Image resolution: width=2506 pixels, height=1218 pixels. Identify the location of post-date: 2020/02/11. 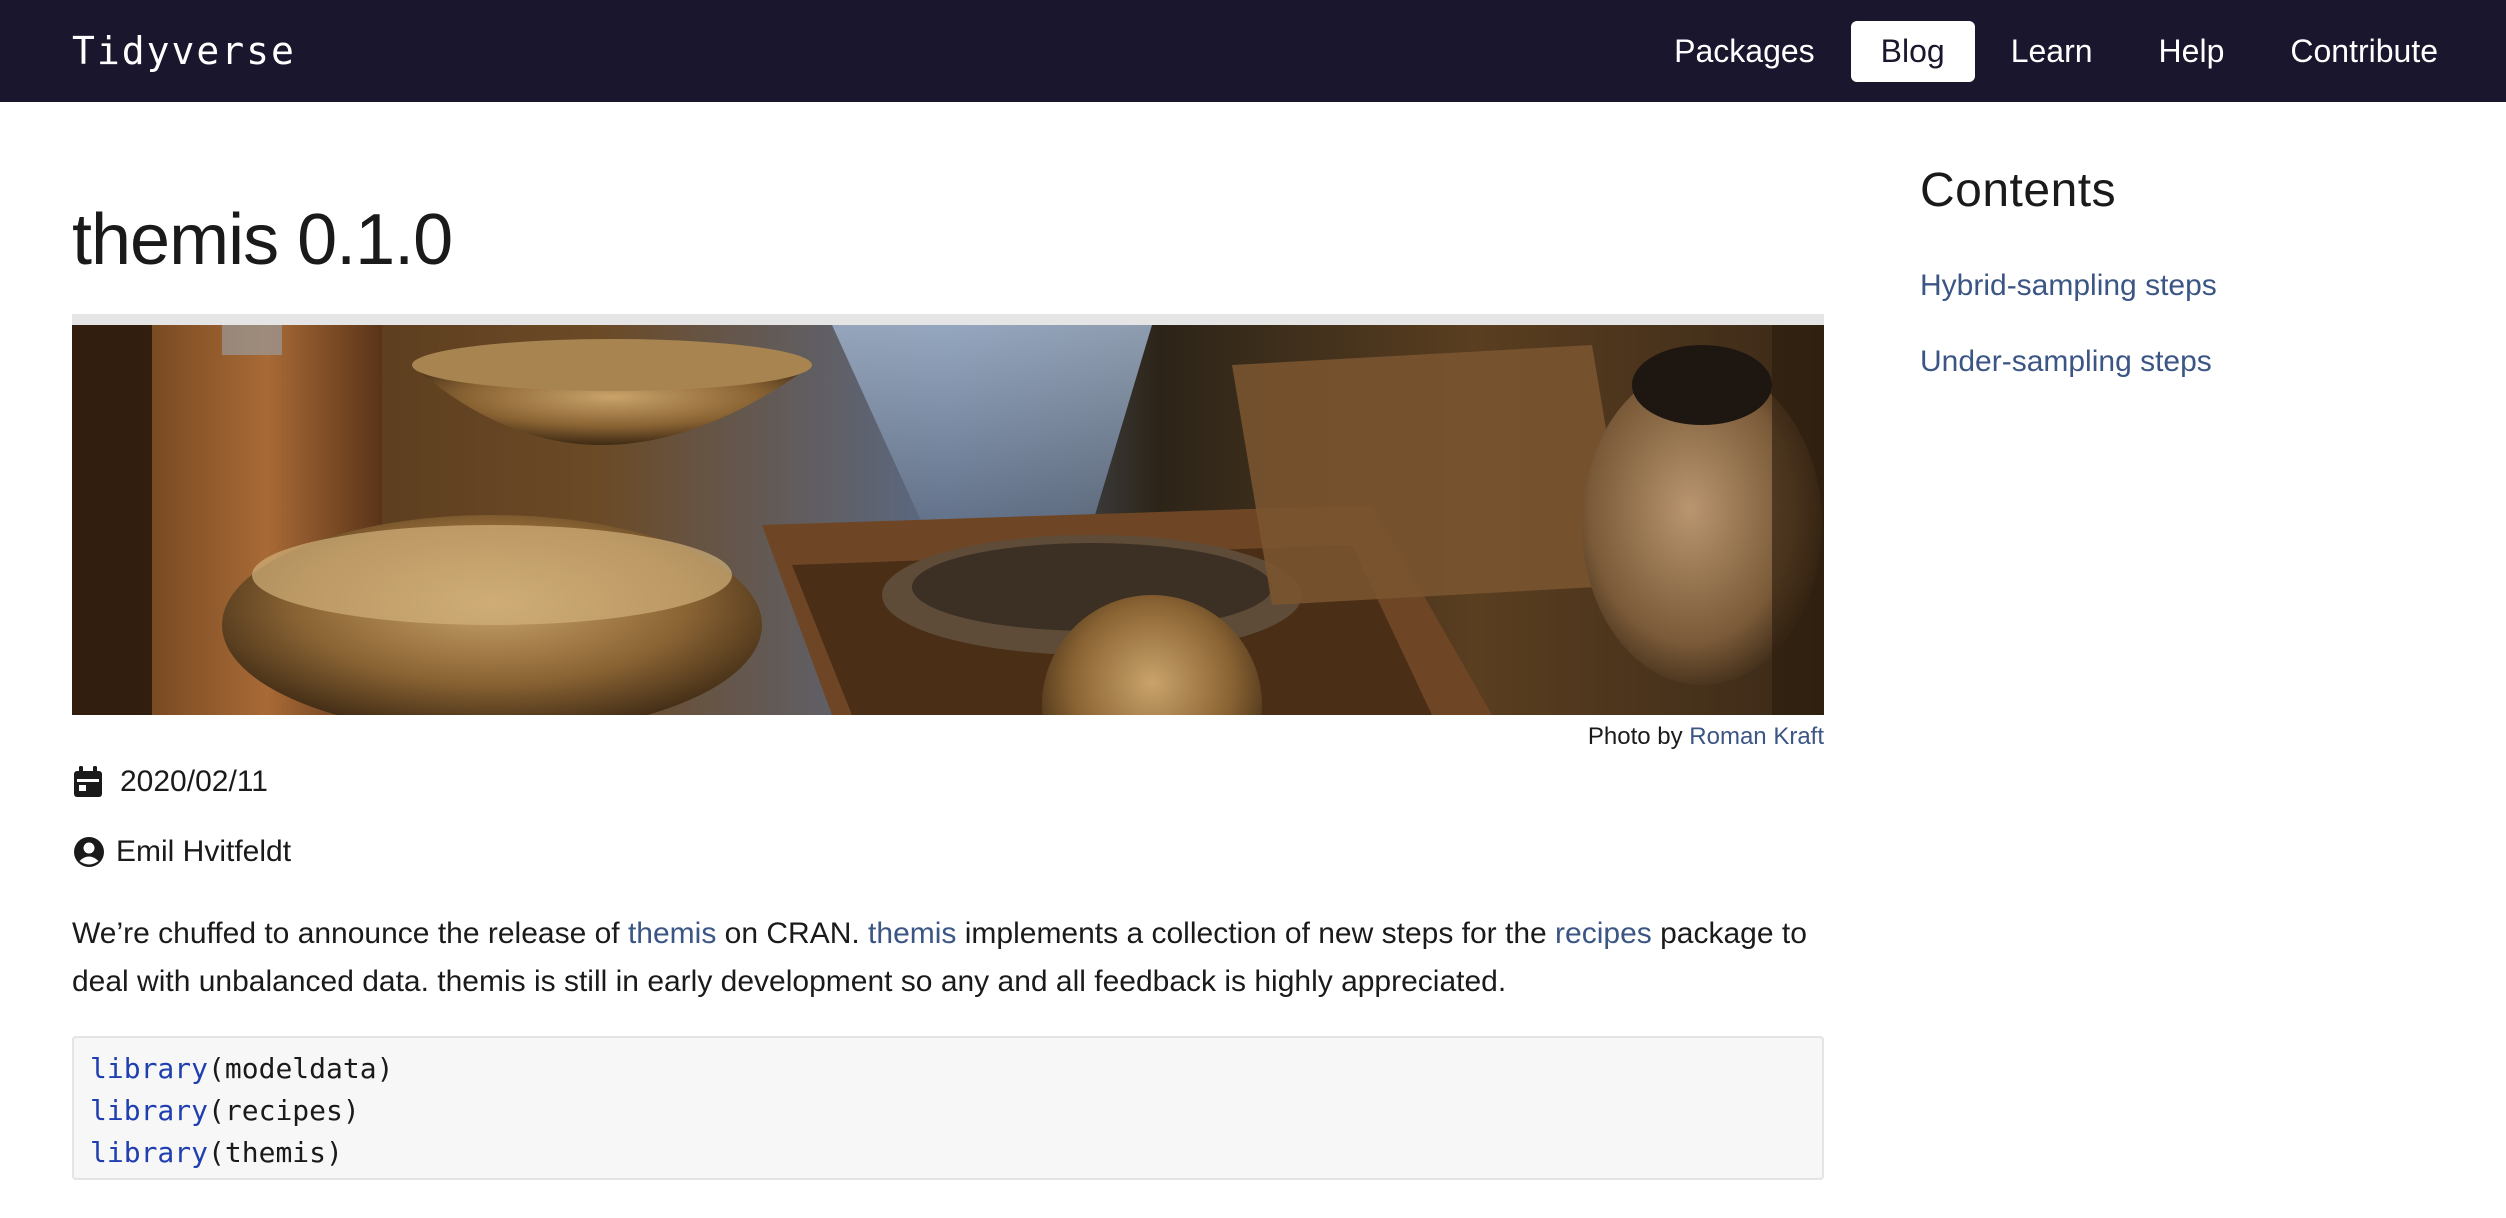
(170, 782).